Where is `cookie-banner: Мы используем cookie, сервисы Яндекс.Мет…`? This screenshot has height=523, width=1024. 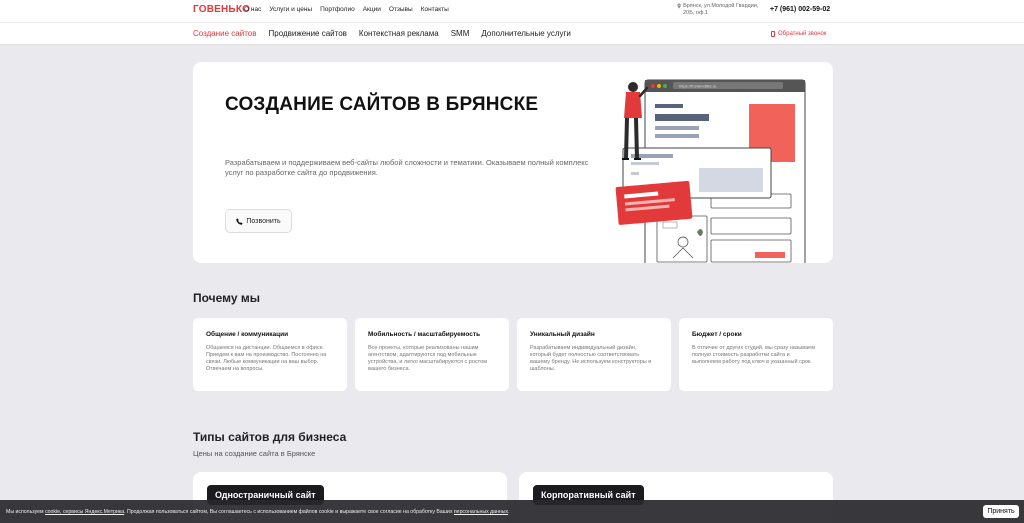 cookie-banner: Мы используем cookie, сервисы Яндекс.Мет… is located at coordinates (512, 511).